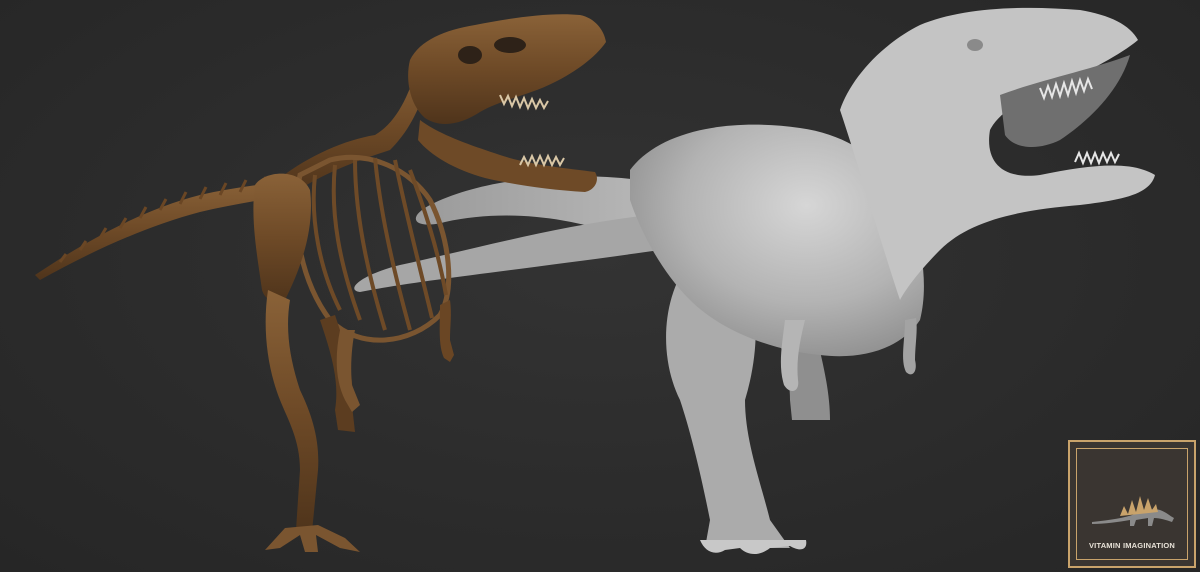  What do you see at coordinates (1131, 545) in the screenshot?
I see `watermark-text: VITAMIN IMAGINATION` at bounding box center [1131, 545].